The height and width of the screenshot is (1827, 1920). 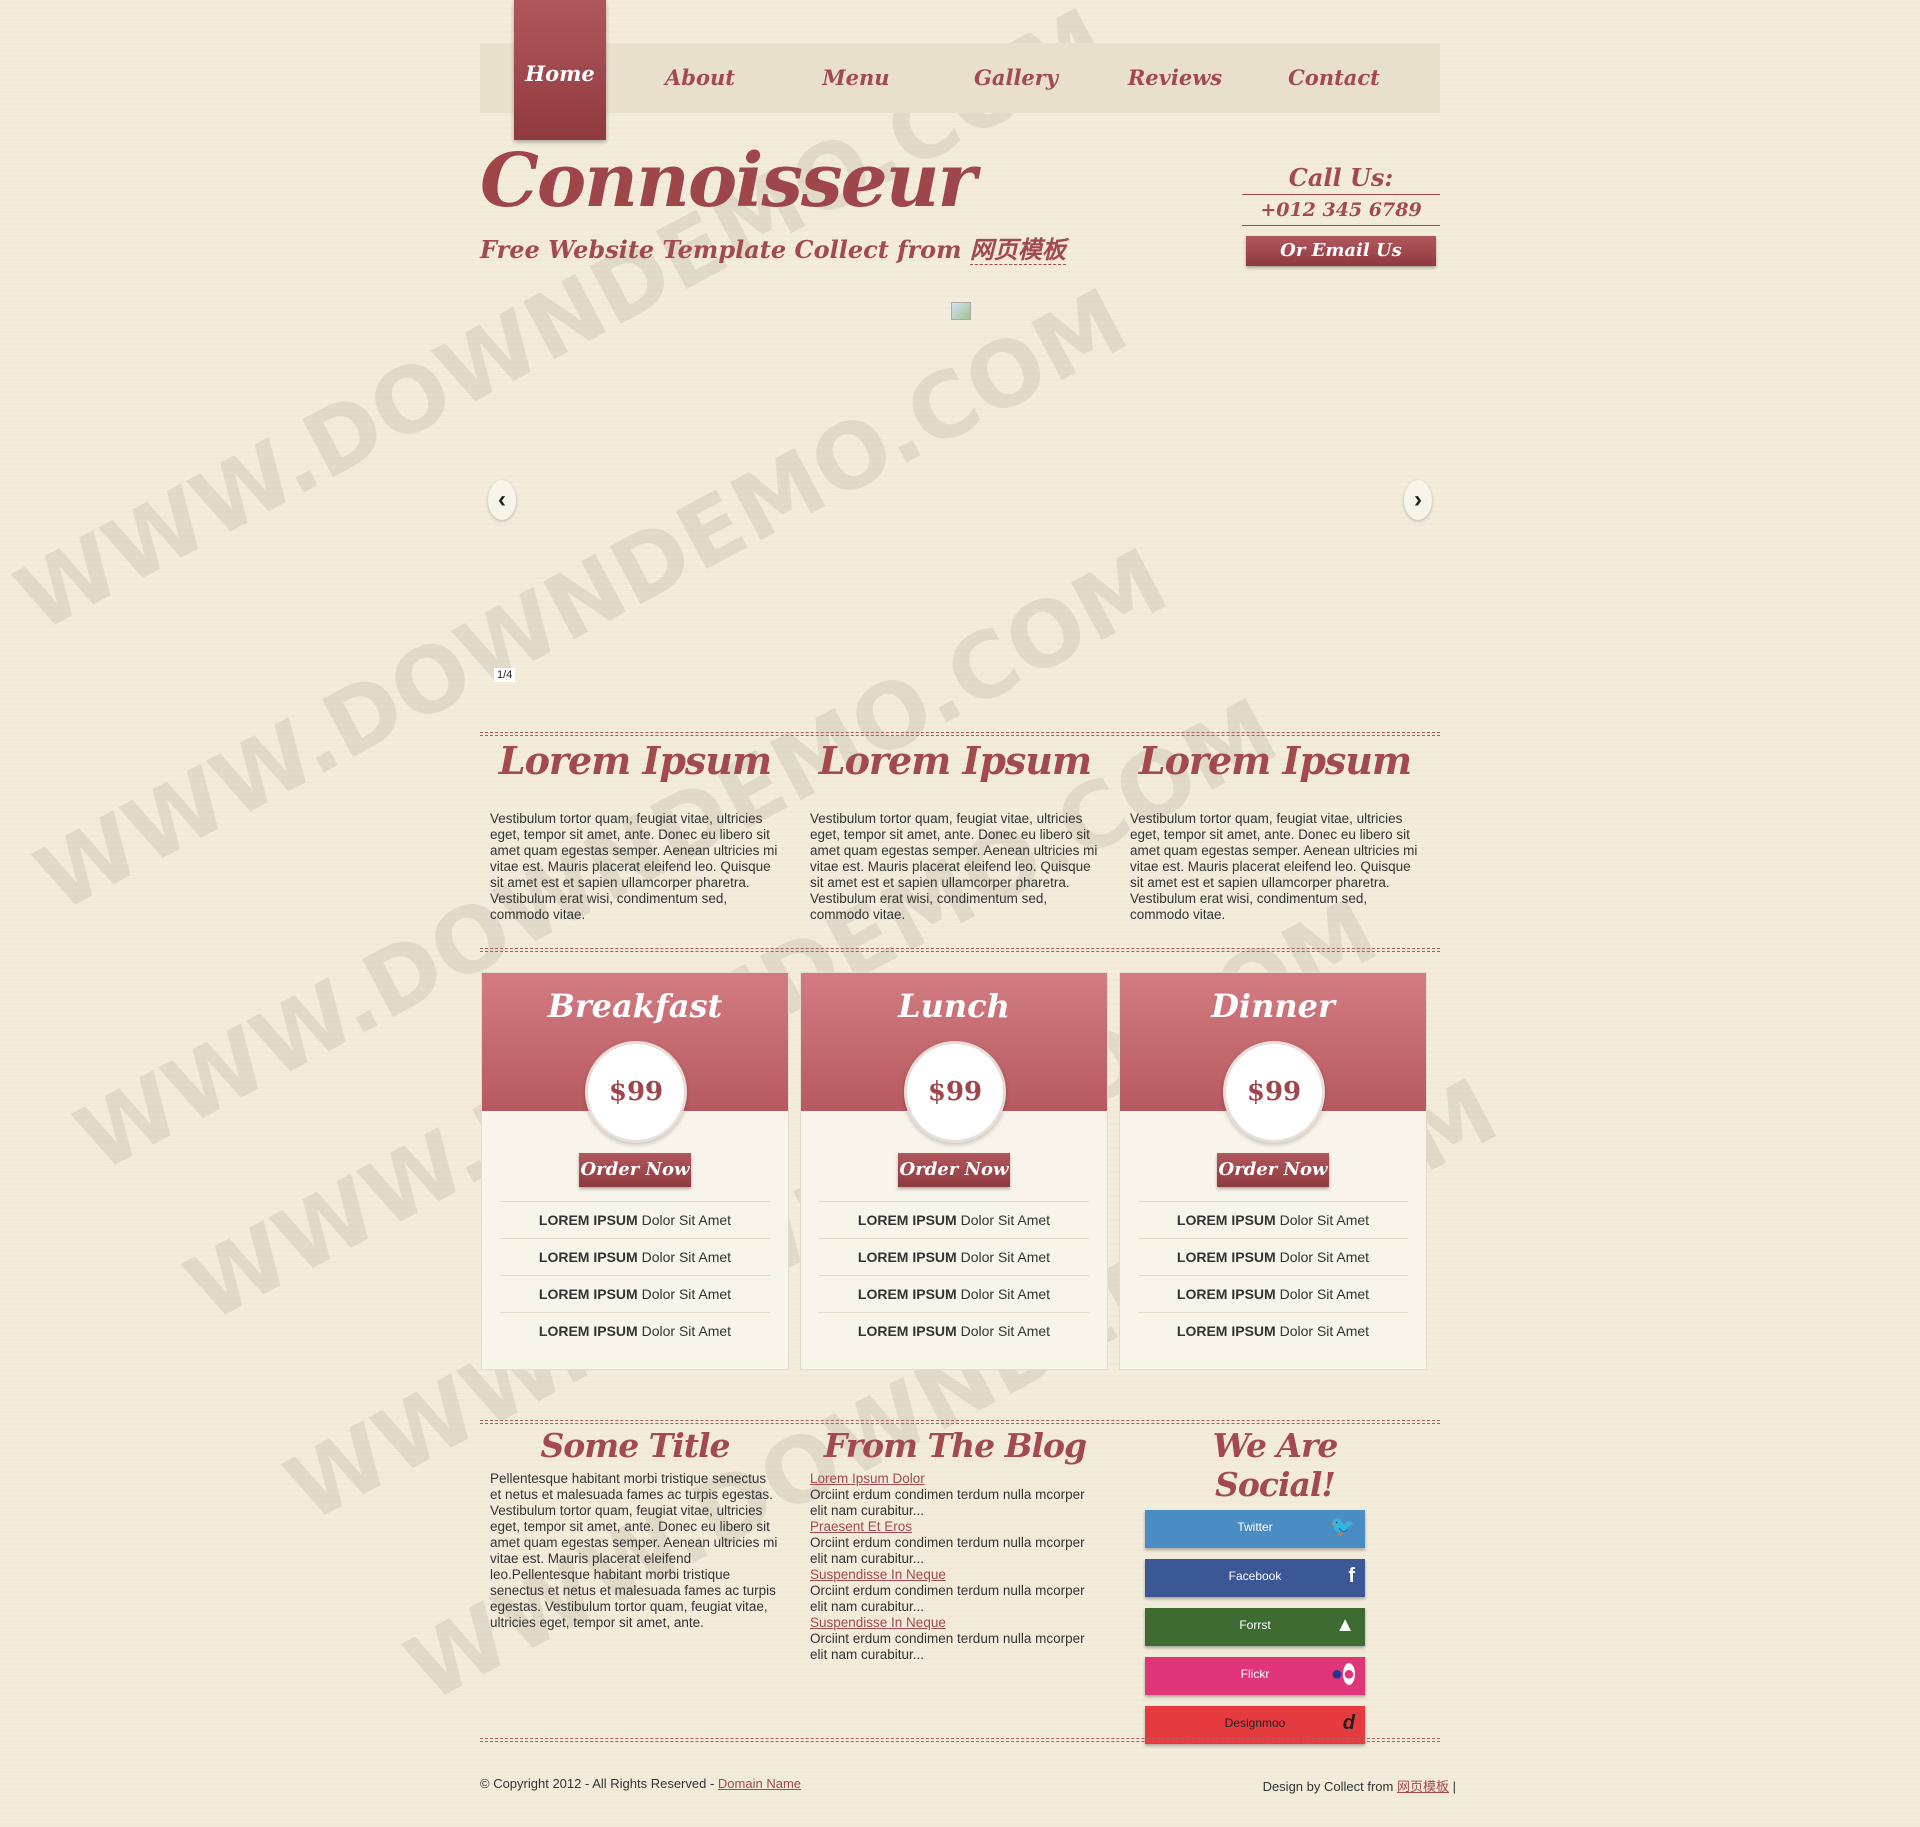 I want to click on facebook-icon: f, so click(x=1351, y=1576).